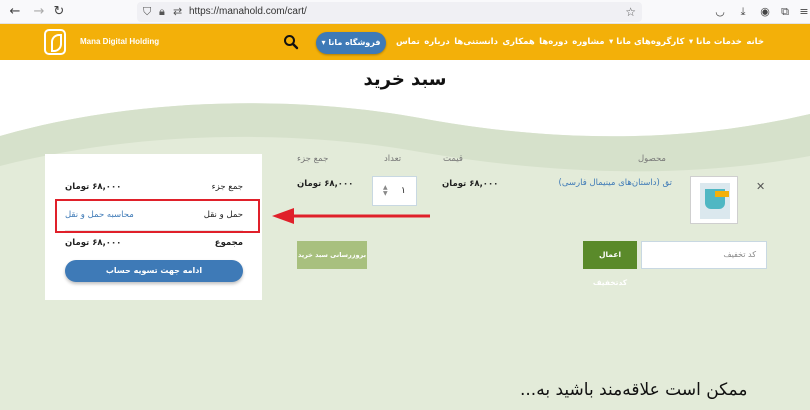 The height and width of the screenshot is (410, 810). I want to click on shop-button-label: فروشگاه مانا, so click(354, 42).